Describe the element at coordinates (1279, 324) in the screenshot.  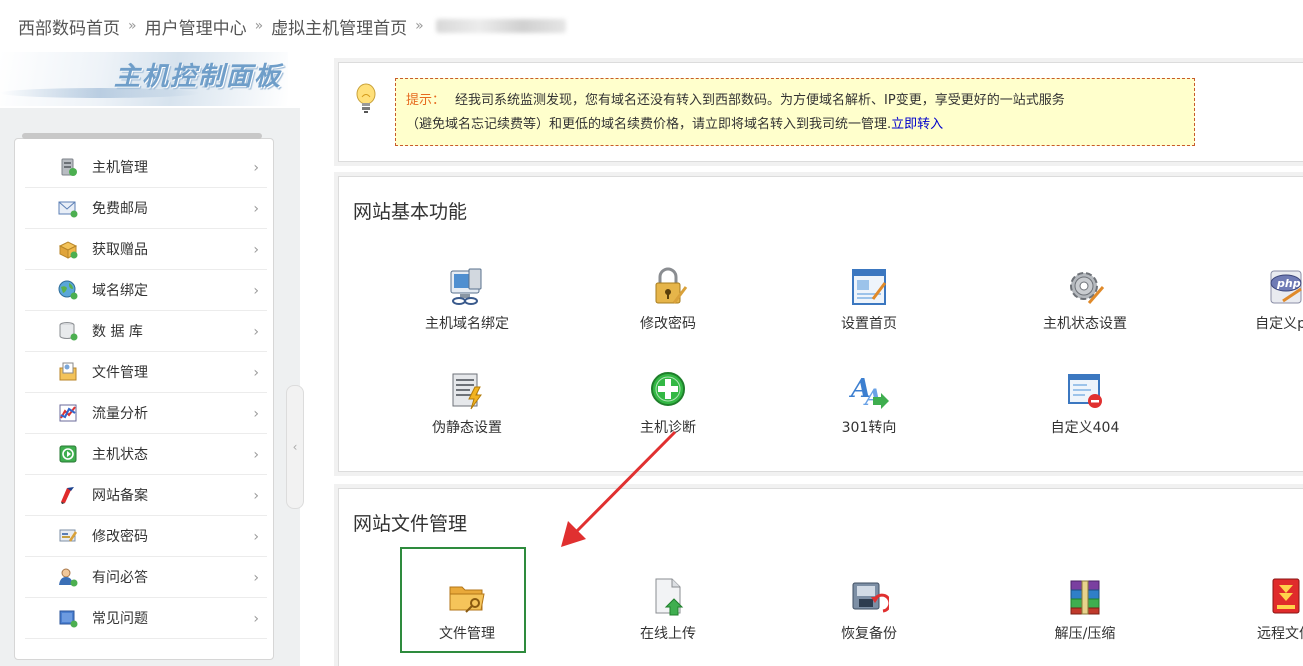
I see `tile-label: 自定义ph` at that location.